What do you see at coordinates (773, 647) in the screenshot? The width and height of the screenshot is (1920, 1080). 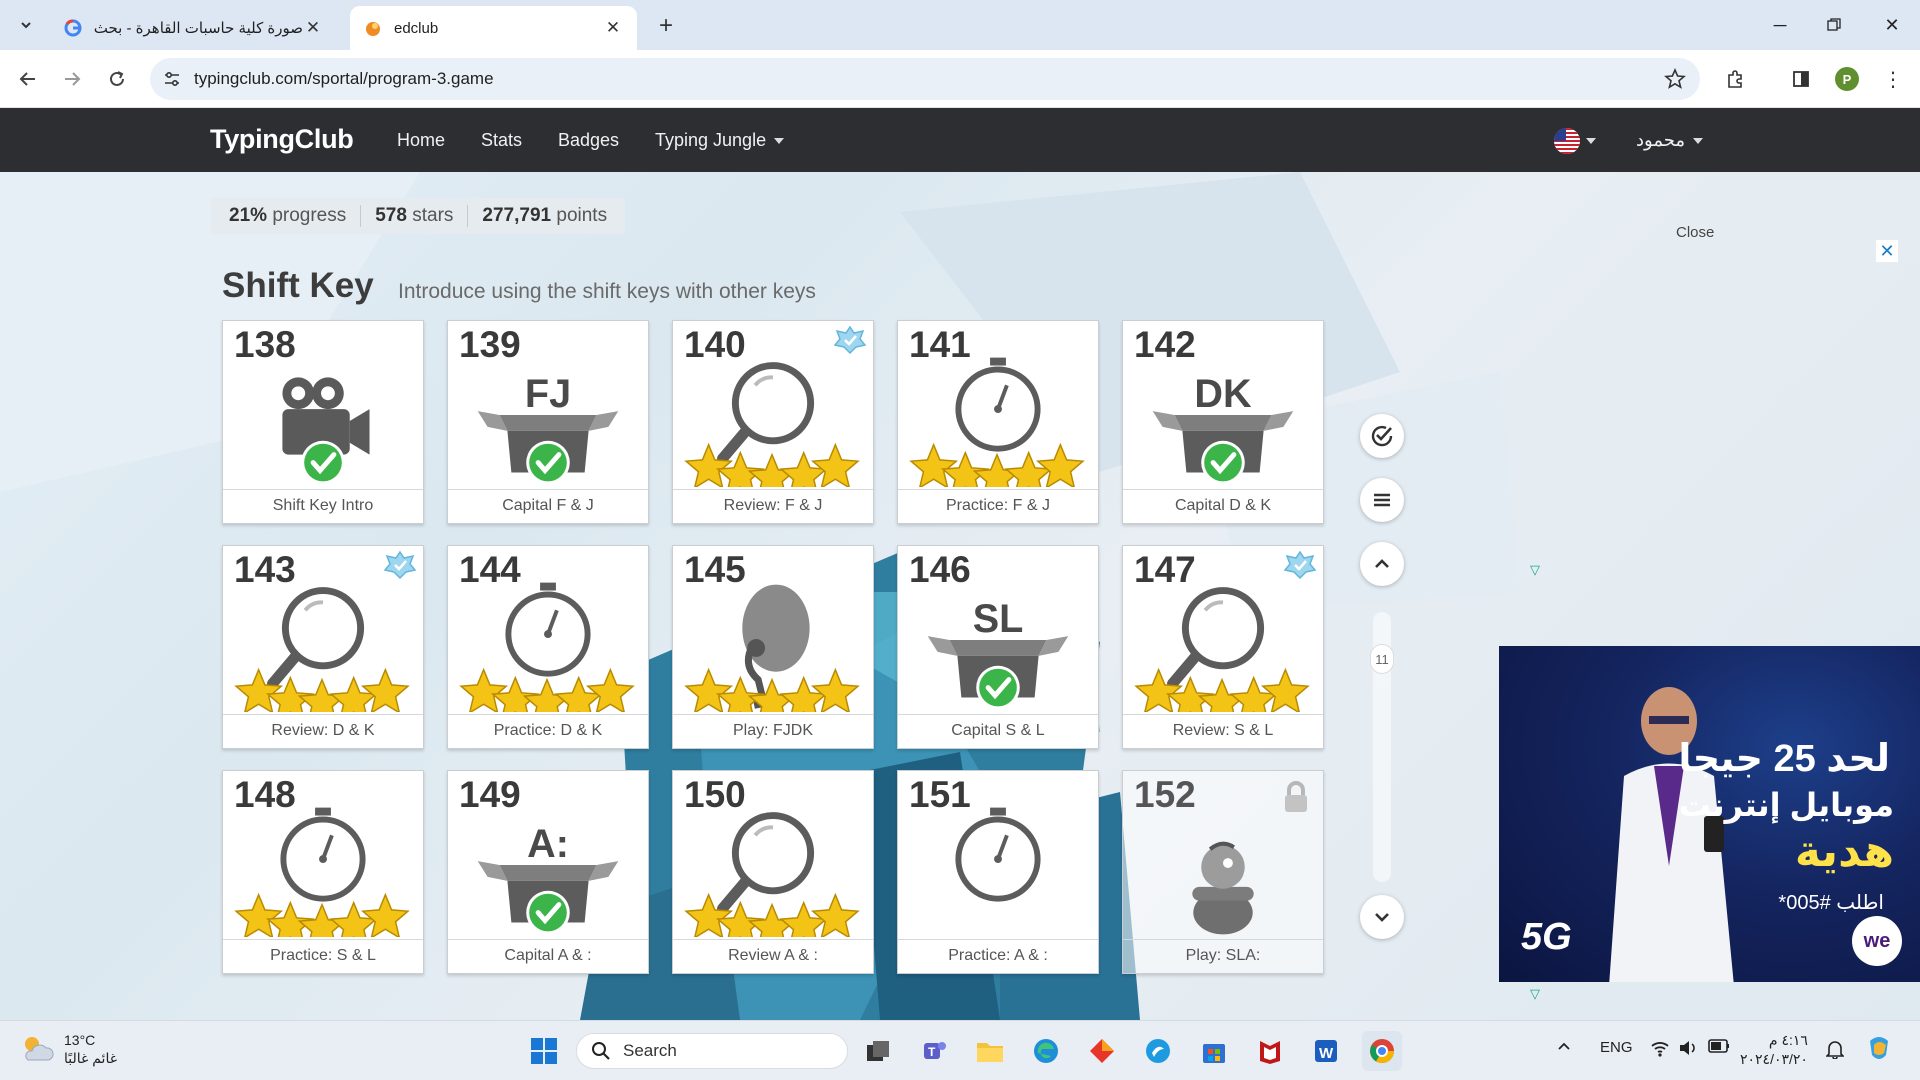 I see `lesson-card: 145 Play: FJDK` at bounding box center [773, 647].